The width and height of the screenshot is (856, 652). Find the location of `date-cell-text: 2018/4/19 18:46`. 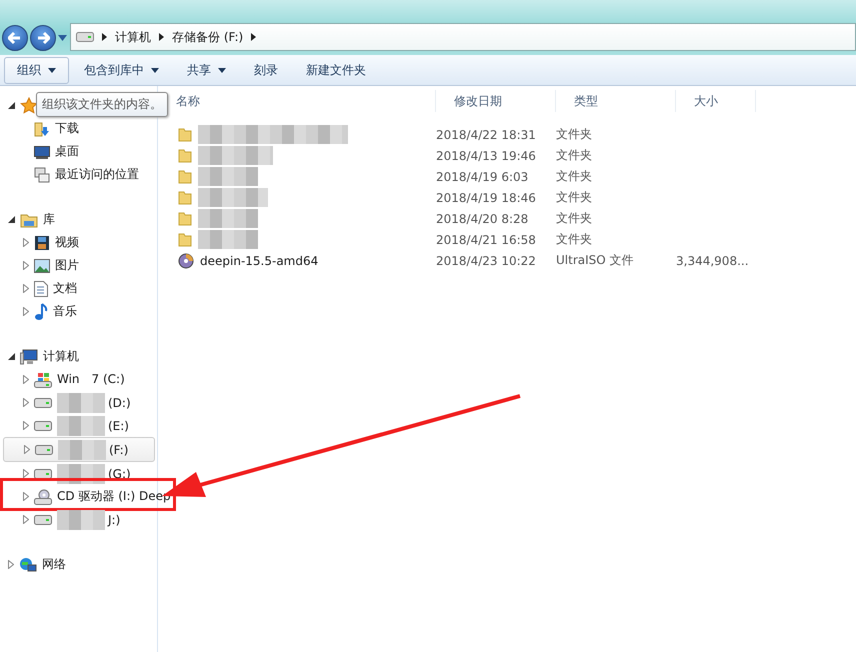

date-cell-text: 2018/4/19 18:46 is located at coordinates (486, 197).